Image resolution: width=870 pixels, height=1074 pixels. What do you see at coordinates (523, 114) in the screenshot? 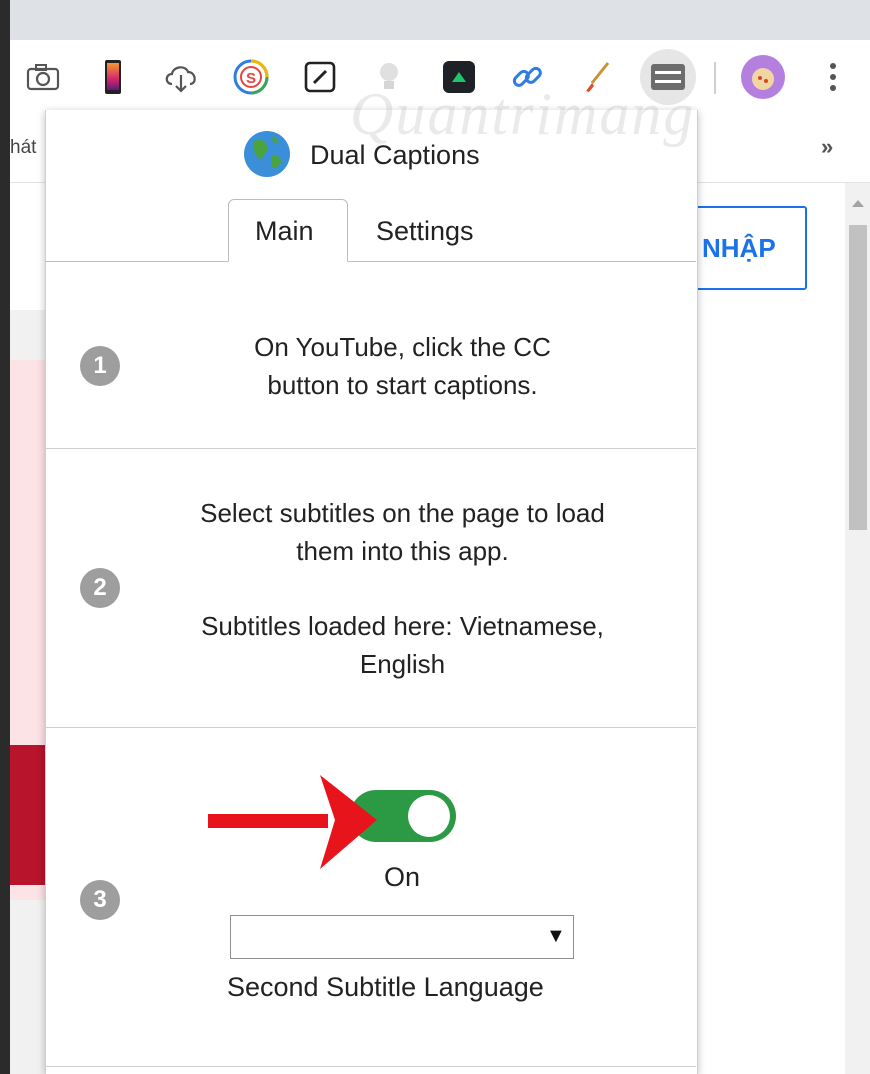
I see `watermark-logo: Quantrimang` at bounding box center [523, 114].